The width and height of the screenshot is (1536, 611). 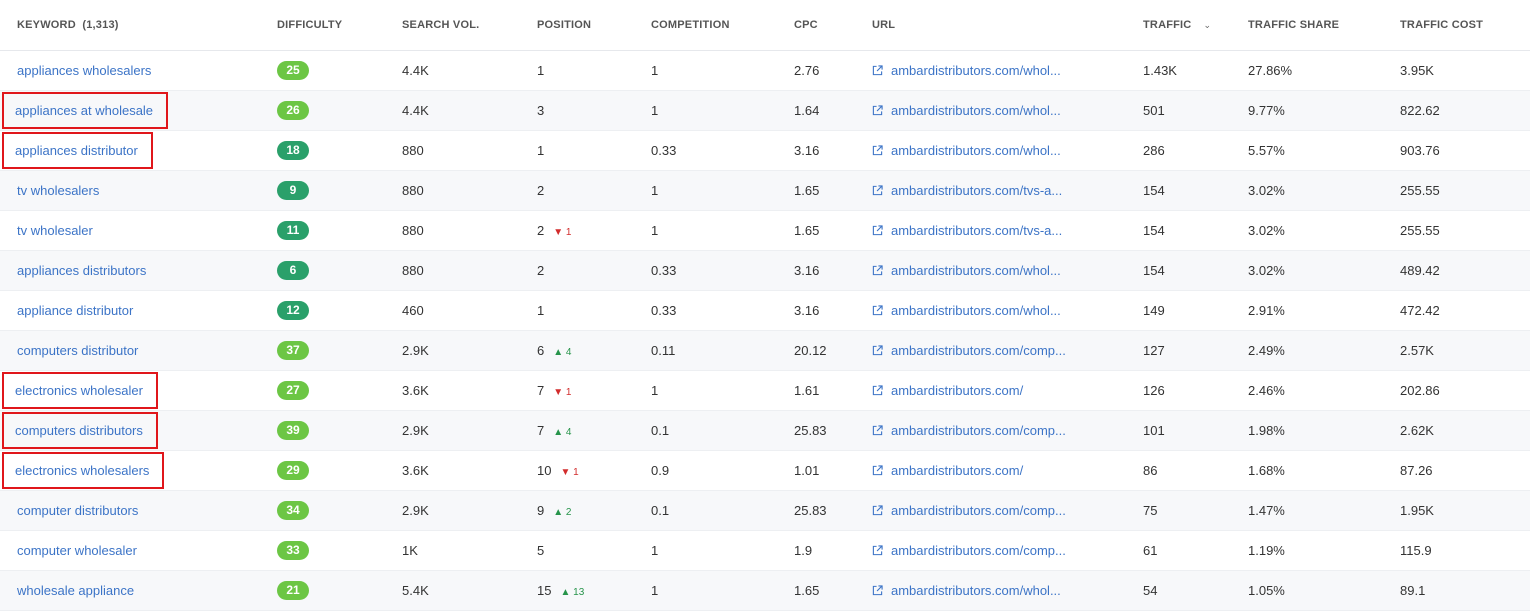 I want to click on difficulty-cell: 6, so click(x=339, y=270).